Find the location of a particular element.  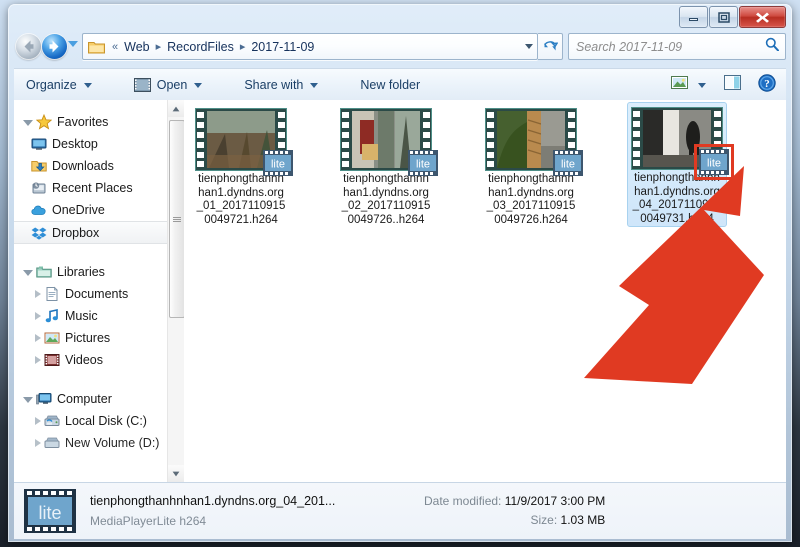

details-file-type: MediaPlayerLite h264 is located at coordinates (148, 521).